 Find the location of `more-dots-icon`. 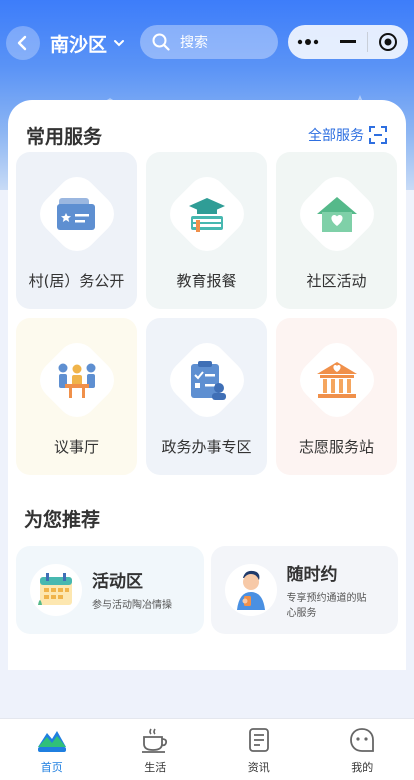

more-dots-icon is located at coordinates (308, 42).